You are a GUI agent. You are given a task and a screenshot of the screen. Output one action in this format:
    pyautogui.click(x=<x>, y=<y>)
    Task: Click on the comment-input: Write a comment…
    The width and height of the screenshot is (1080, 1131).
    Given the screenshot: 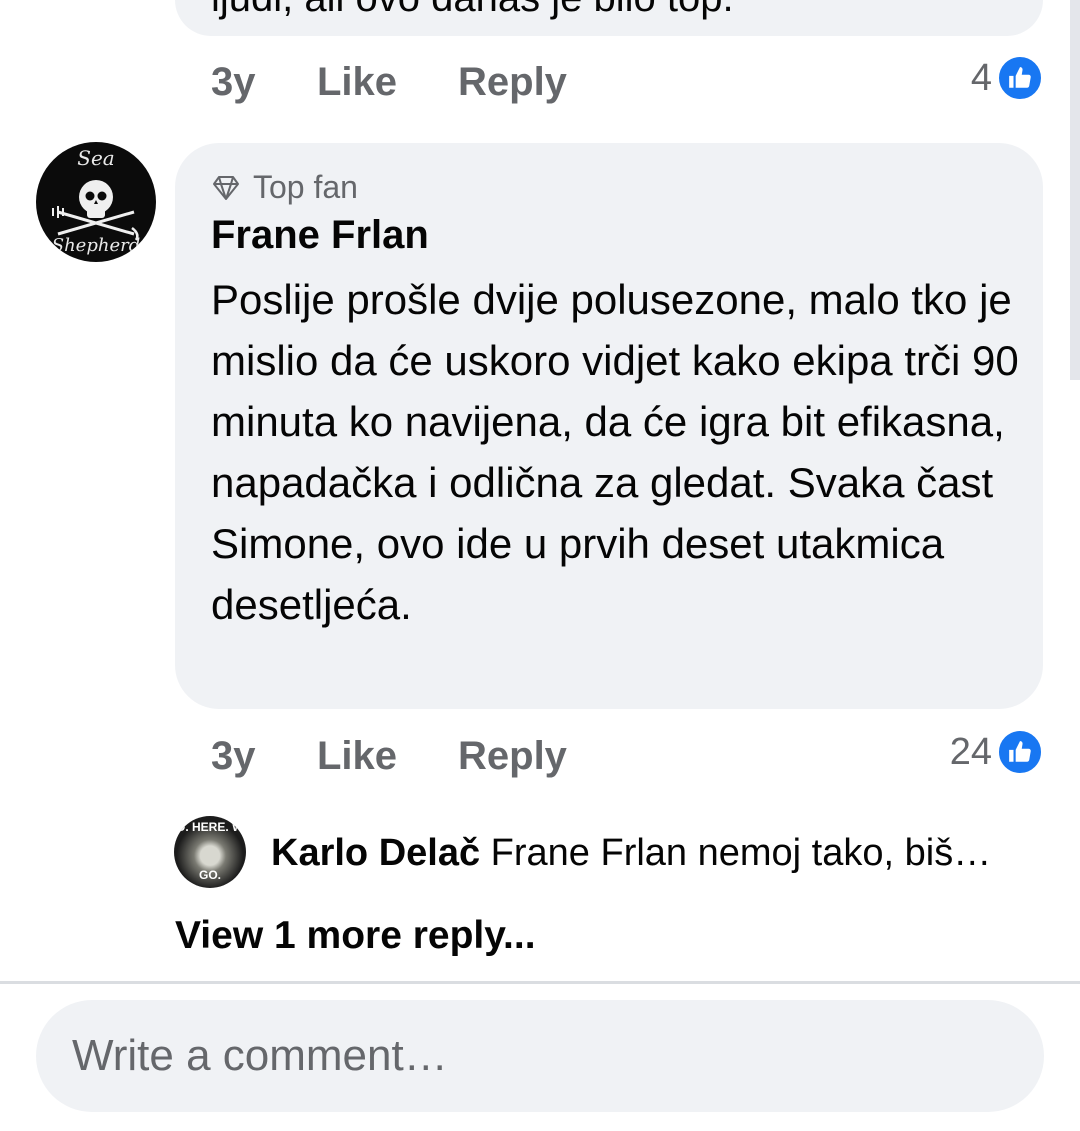 What is the action you would take?
    pyautogui.click(x=540, y=1056)
    